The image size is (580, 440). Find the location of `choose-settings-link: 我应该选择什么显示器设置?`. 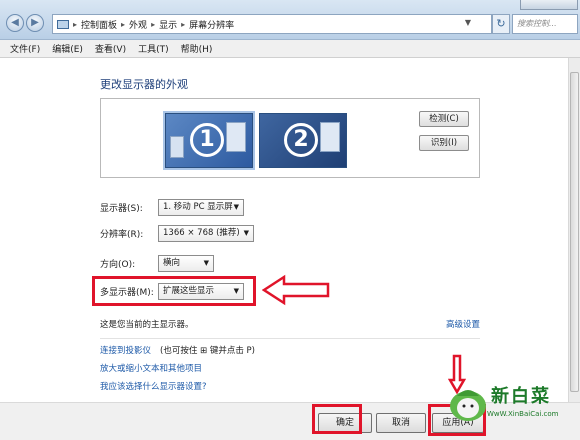

choose-settings-link: 我应该选择什么显示器设置? is located at coordinates (153, 386).